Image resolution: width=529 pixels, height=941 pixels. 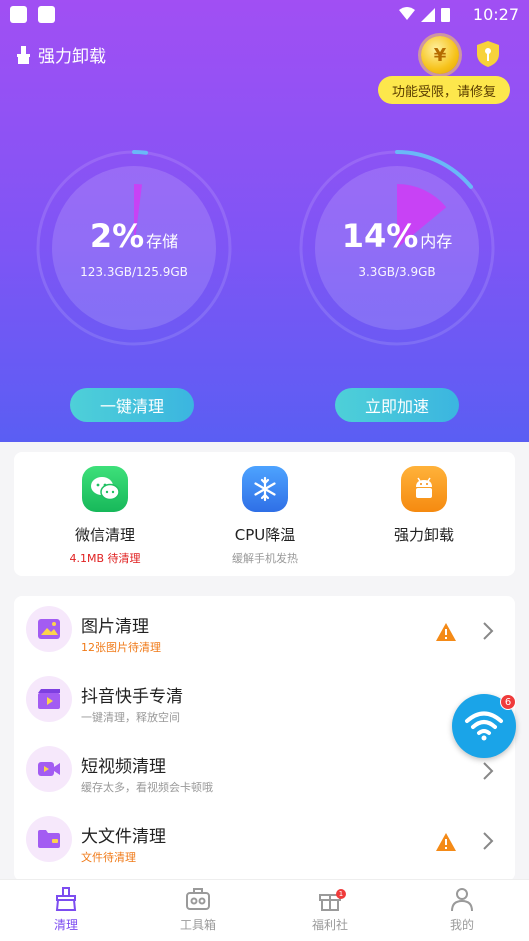 I want to click on quick-action-sub: 缓解手机发热, so click(x=265, y=558).